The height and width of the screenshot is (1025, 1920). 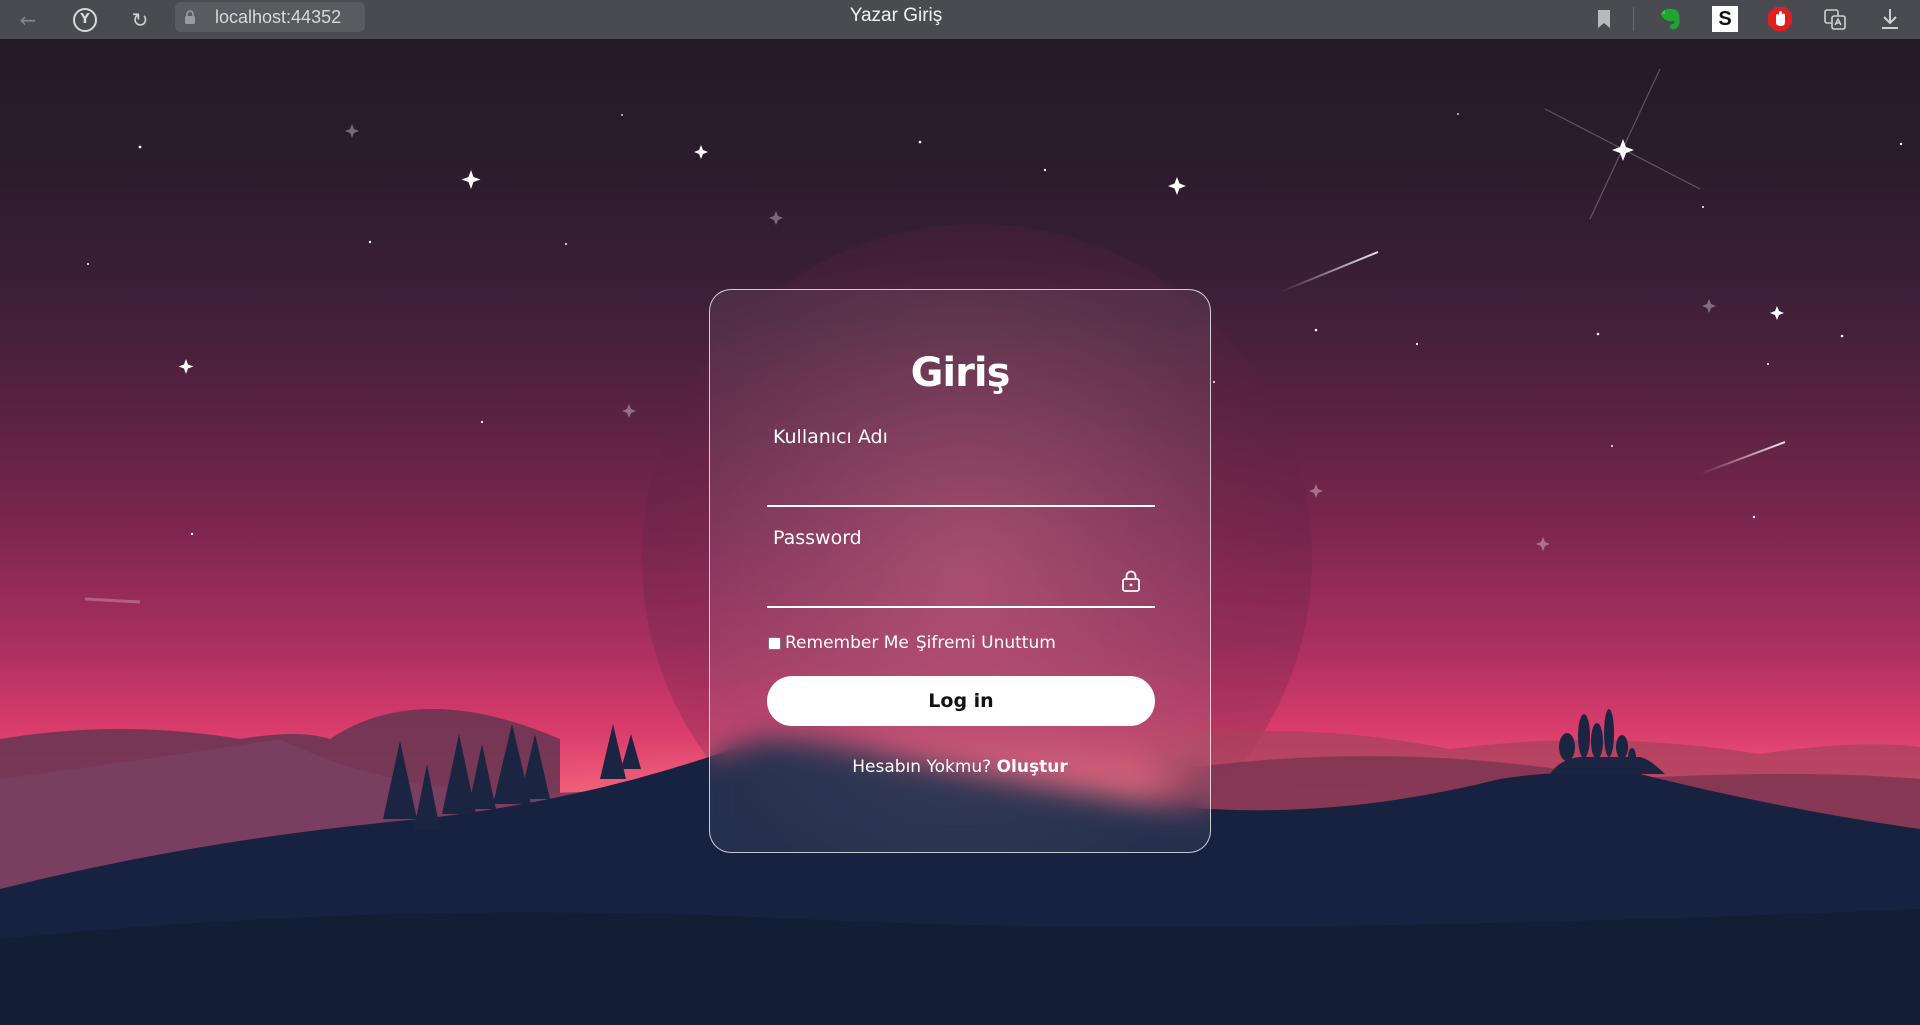 I want to click on remember-me-label: Remember Me, so click(x=847, y=643).